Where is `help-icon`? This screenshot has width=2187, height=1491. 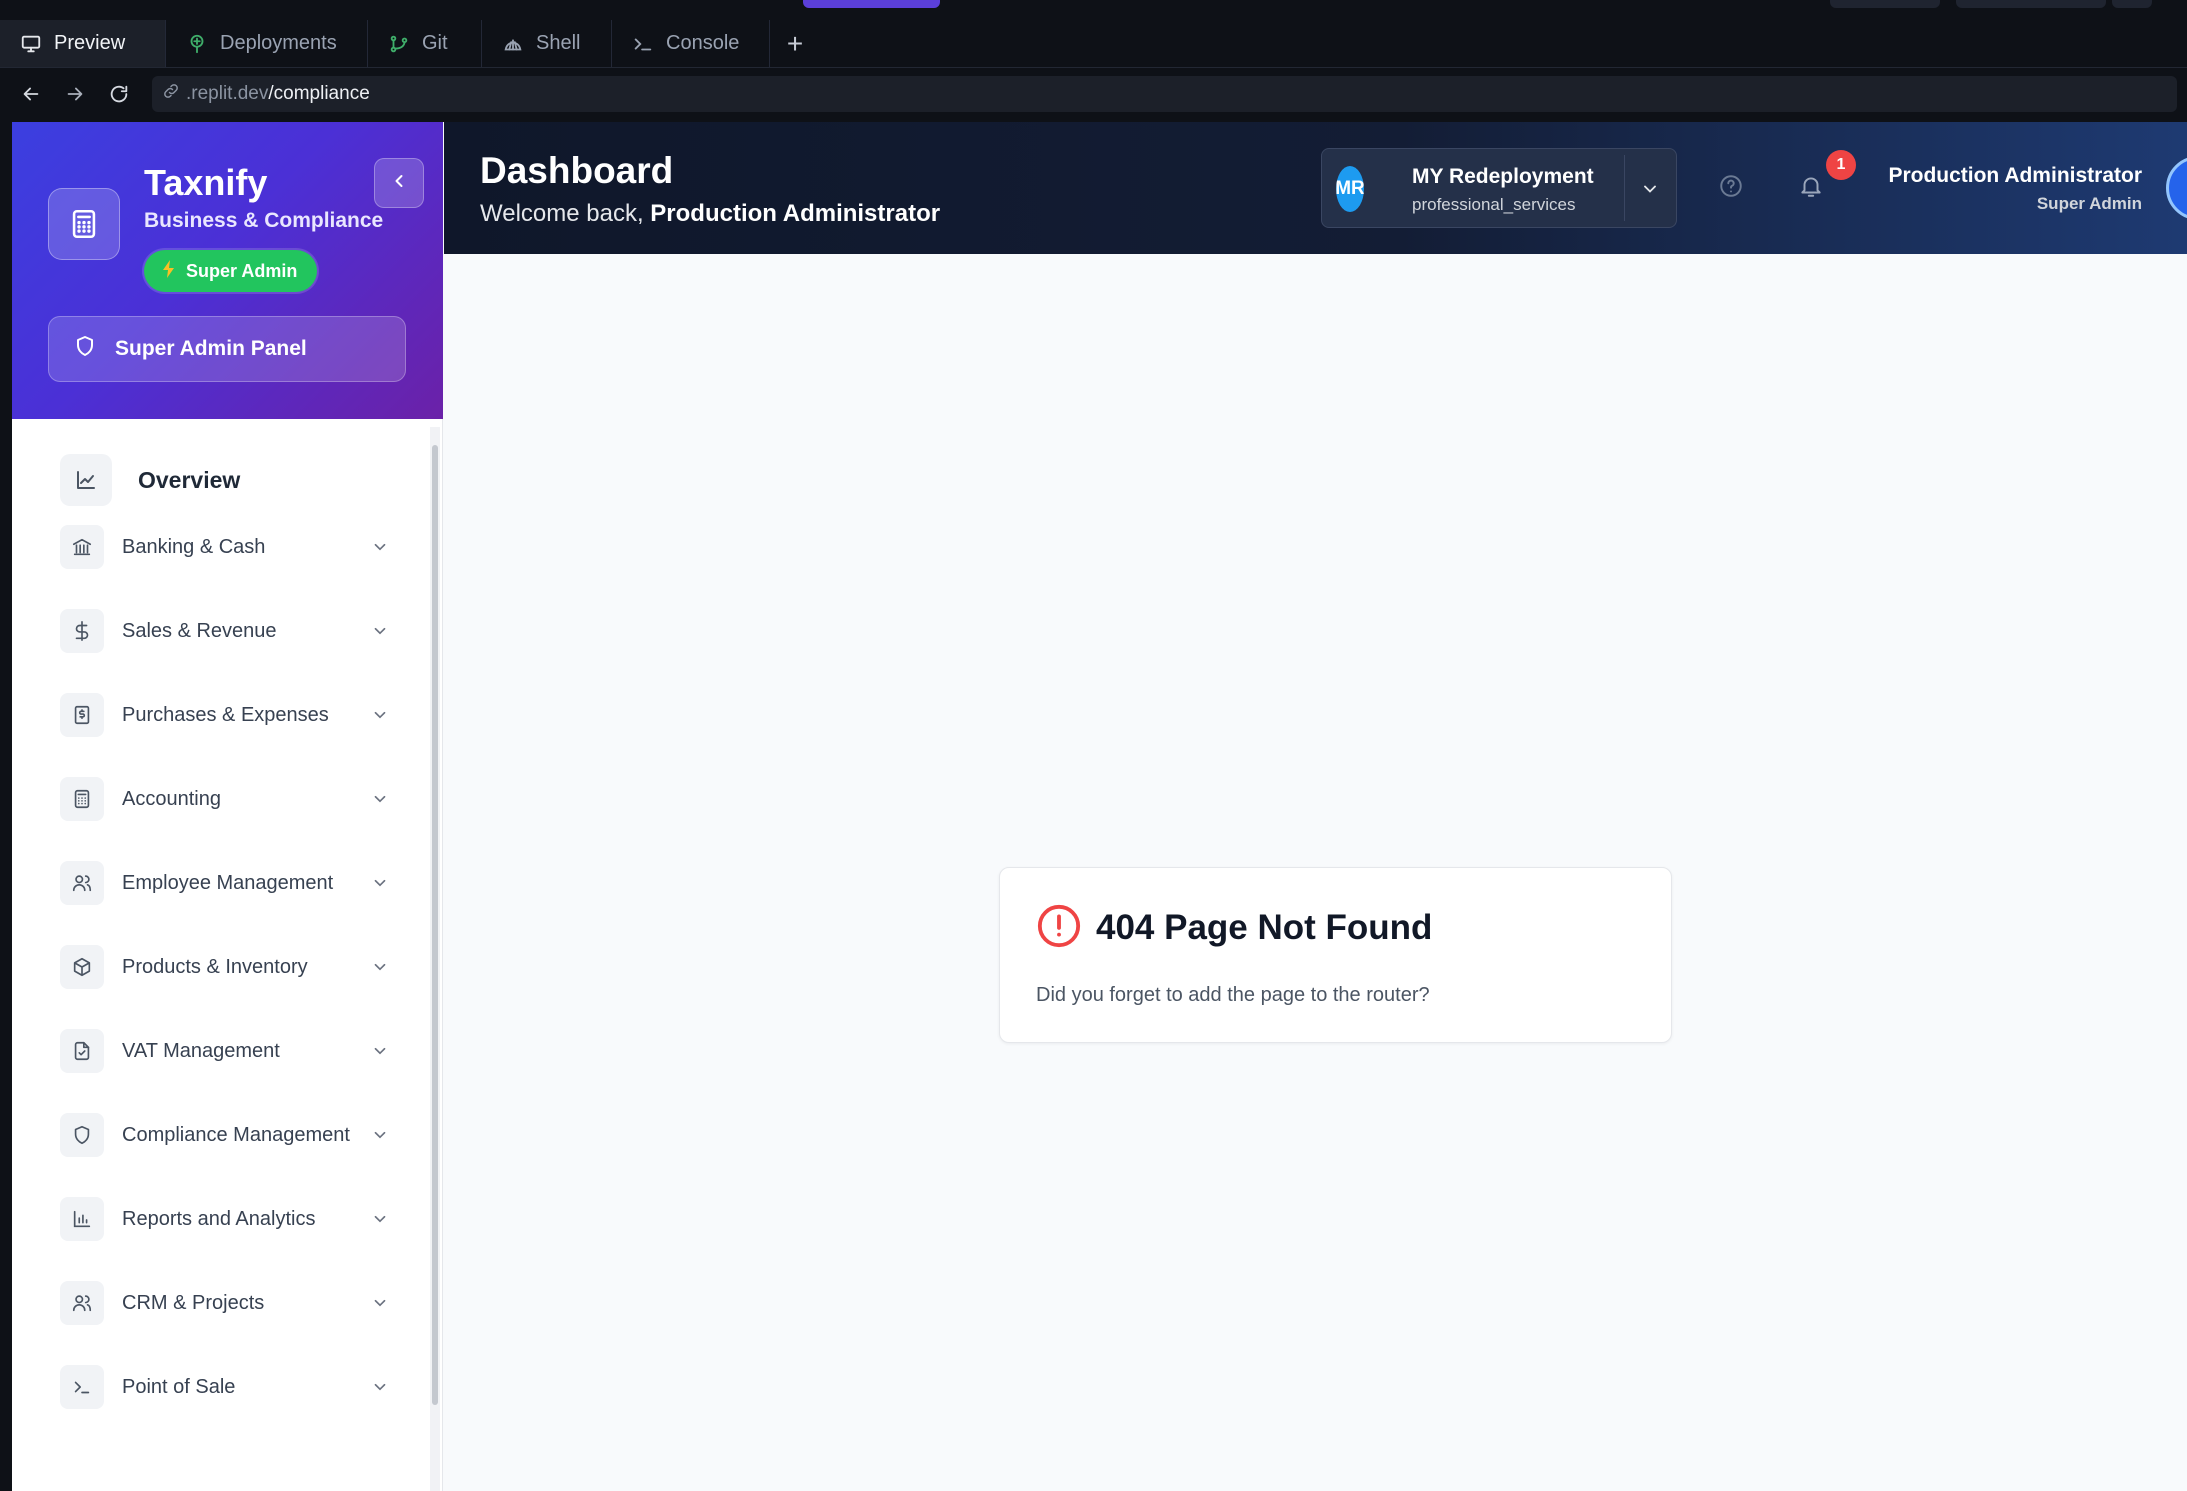 help-icon is located at coordinates (1731, 186).